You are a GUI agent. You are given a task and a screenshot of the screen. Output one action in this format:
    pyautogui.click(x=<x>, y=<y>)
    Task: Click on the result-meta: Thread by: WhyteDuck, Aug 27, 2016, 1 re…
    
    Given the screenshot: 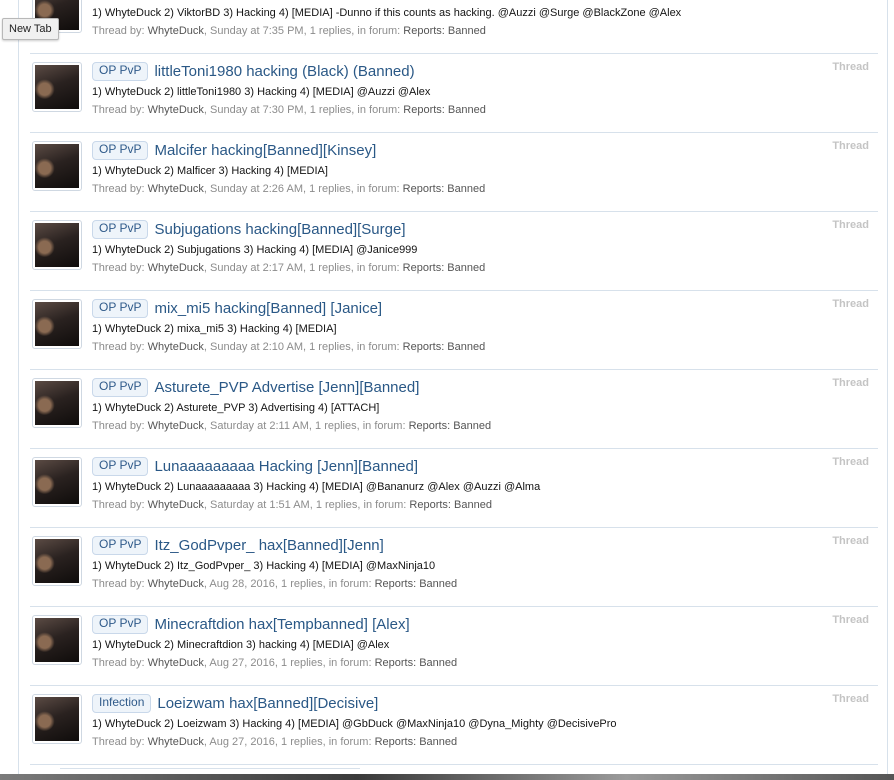 What is the action you would take?
    pyautogui.click(x=275, y=742)
    